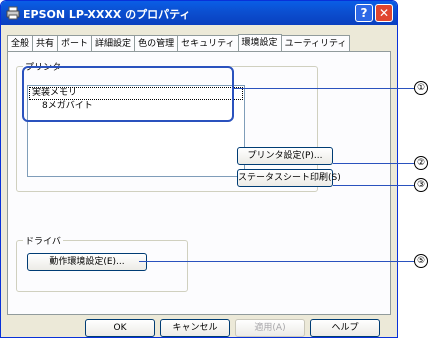 The height and width of the screenshot is (342, 431). Describe the element at coordinates (289, 178) in the screenshot. I see `status-sheet-print-button: ステータスシート印刷(S)` at that location.